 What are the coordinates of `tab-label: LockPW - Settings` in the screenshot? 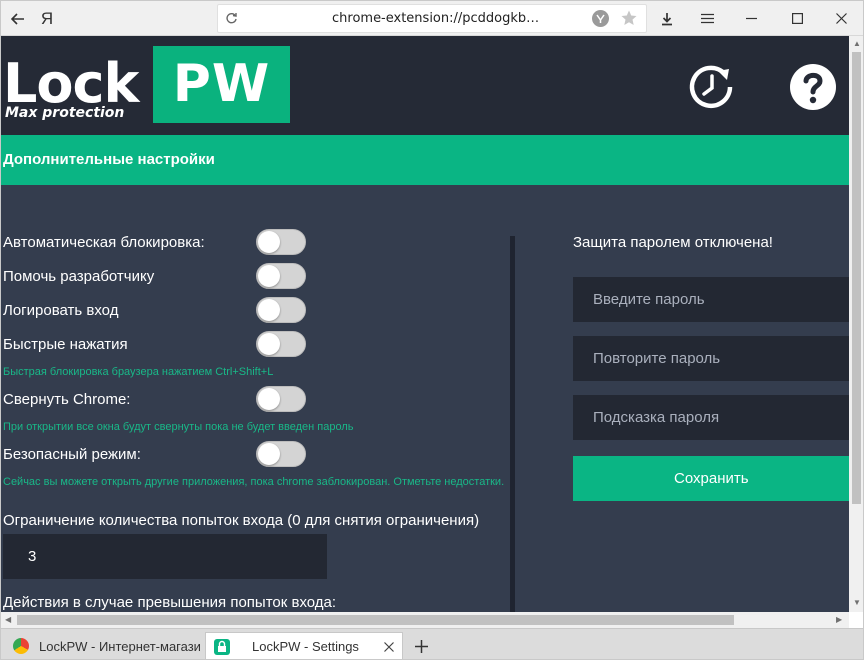 It's located at (305, 646).